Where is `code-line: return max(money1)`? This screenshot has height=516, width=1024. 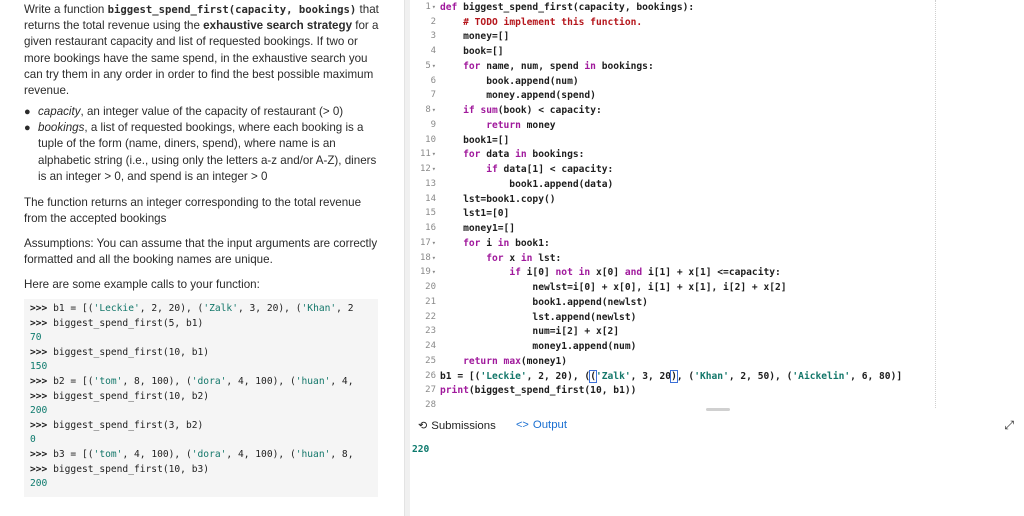 code-line: return max(money1) is located at coordinates (503, 361).